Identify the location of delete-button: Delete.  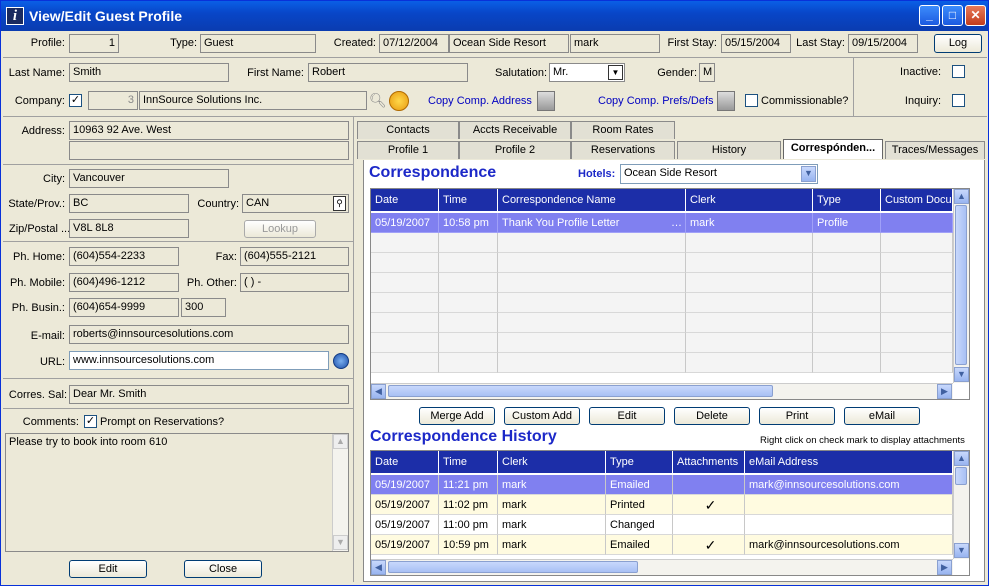
(712, 416).